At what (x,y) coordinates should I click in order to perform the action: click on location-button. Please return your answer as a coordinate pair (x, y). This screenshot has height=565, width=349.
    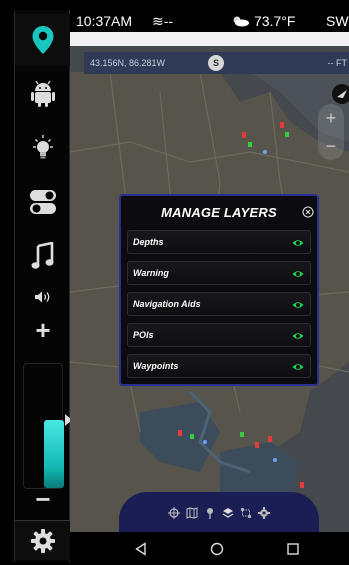
    Looking at the image, I should click on (43, 40).